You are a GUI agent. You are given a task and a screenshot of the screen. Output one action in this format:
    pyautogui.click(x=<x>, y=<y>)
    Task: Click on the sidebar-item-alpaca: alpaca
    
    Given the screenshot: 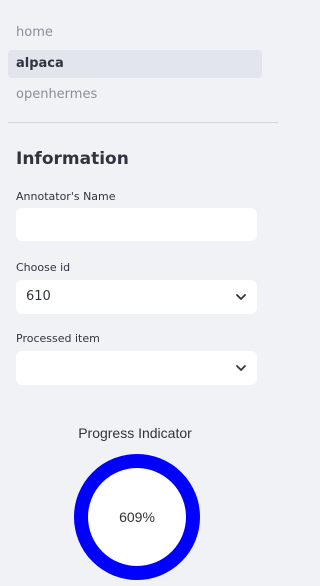 What is the action you would take?
    pyautogui.click(x=135, y=64)
    